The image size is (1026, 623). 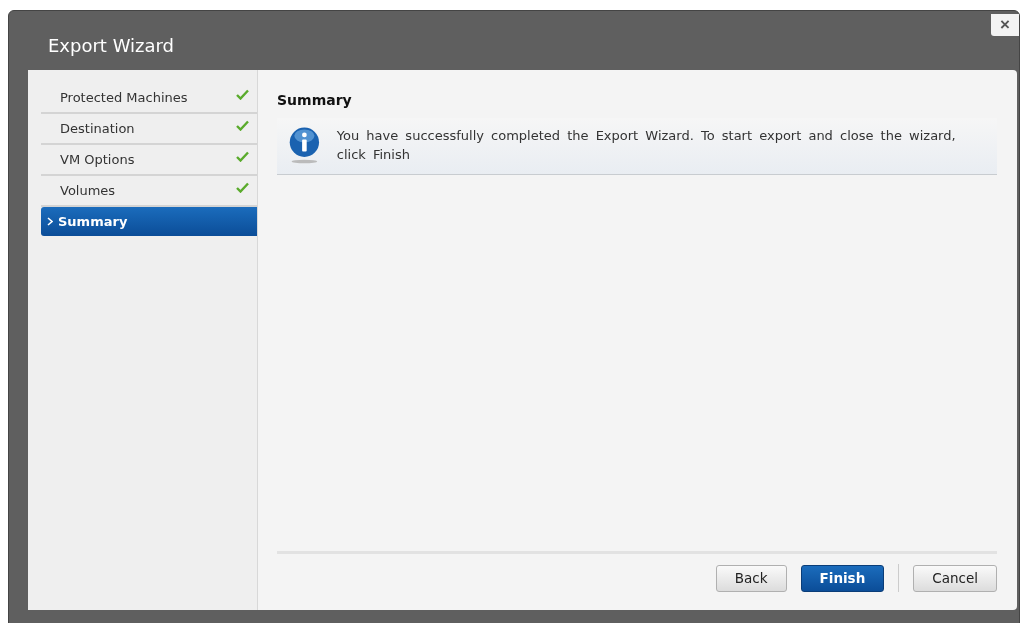 I want to click on step-item: Summary, so click(x=149, y=221).